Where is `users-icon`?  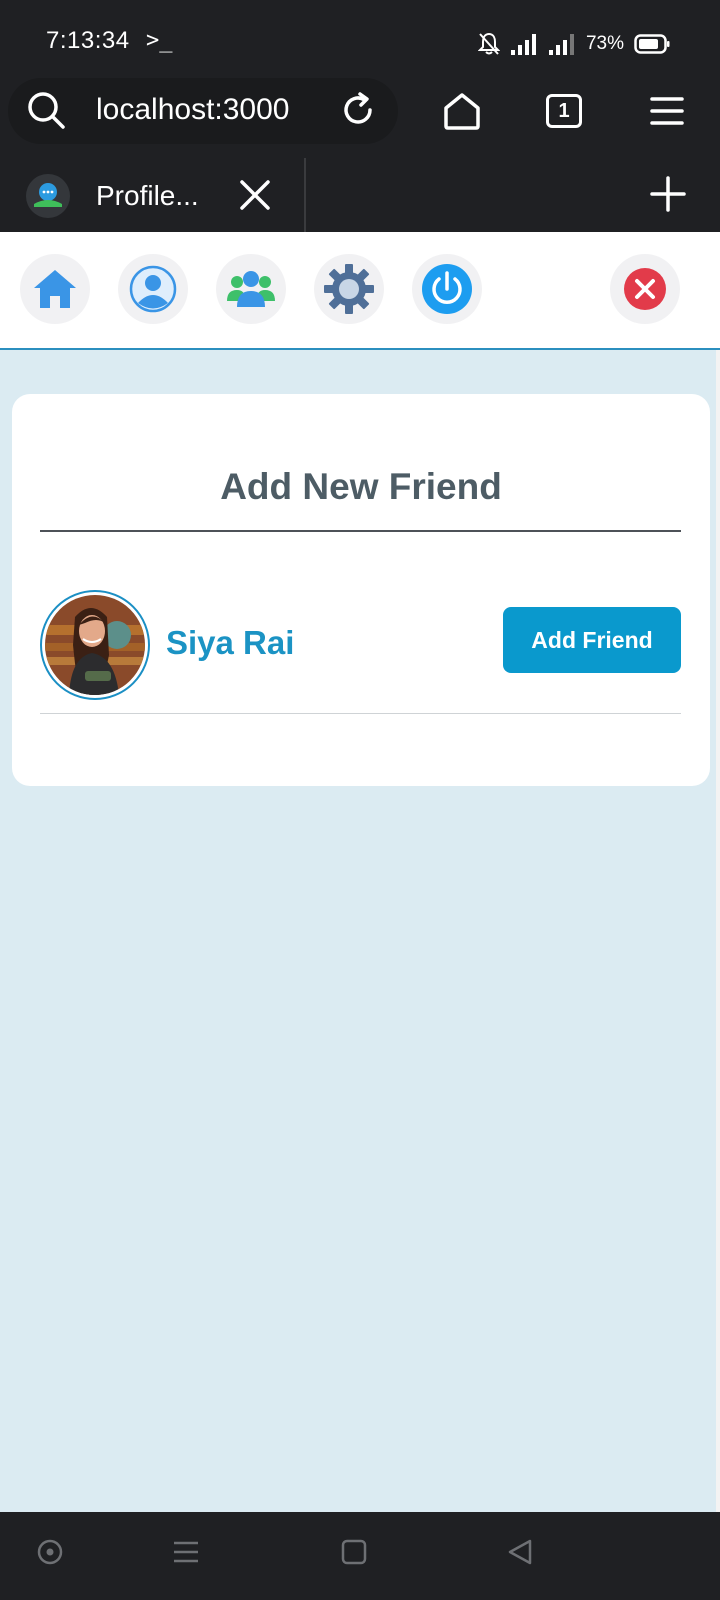
users-icon is located at coordinates (251, 289).